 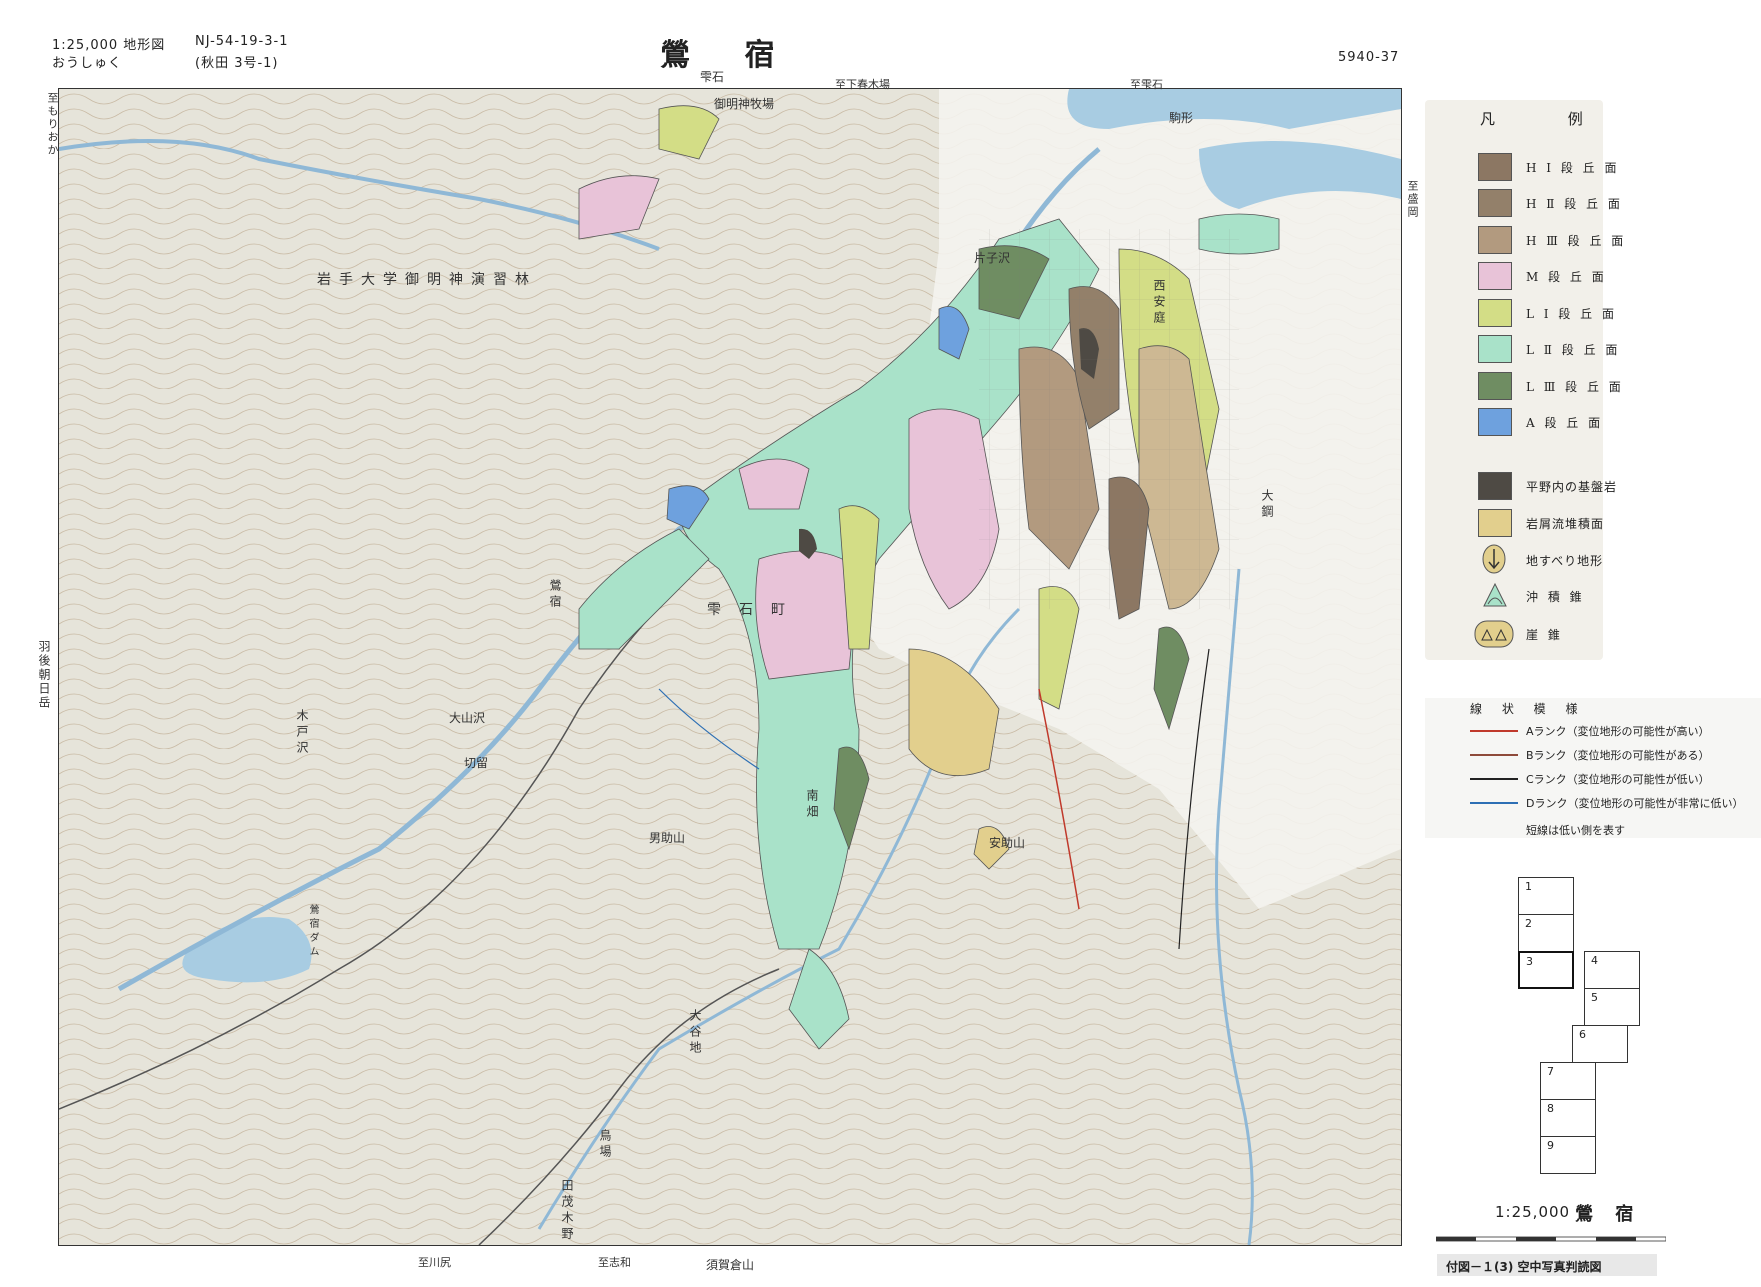 What do you see at coordinates (1571, 314) in the screenshot?
I see `legend-label-li: L Ⅰ 段 丘 面` at bounding box center [1571, 314].